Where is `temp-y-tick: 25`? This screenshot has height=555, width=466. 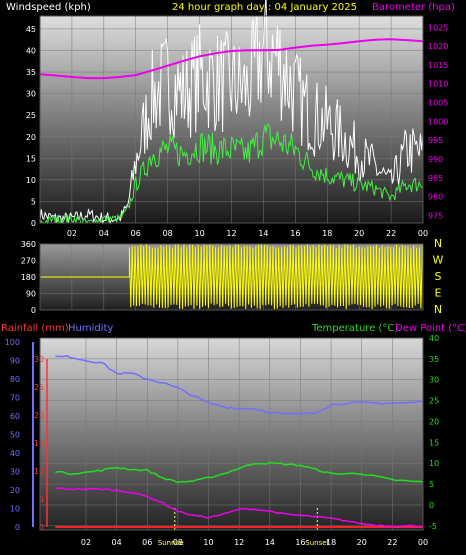
temp-y-tick: 25 is located at coordinates (434, 401).